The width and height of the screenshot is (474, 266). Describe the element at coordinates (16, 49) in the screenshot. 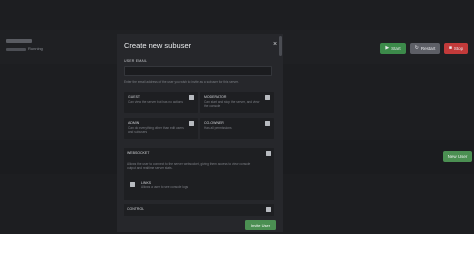

I see `server-address-redacted` at that location.